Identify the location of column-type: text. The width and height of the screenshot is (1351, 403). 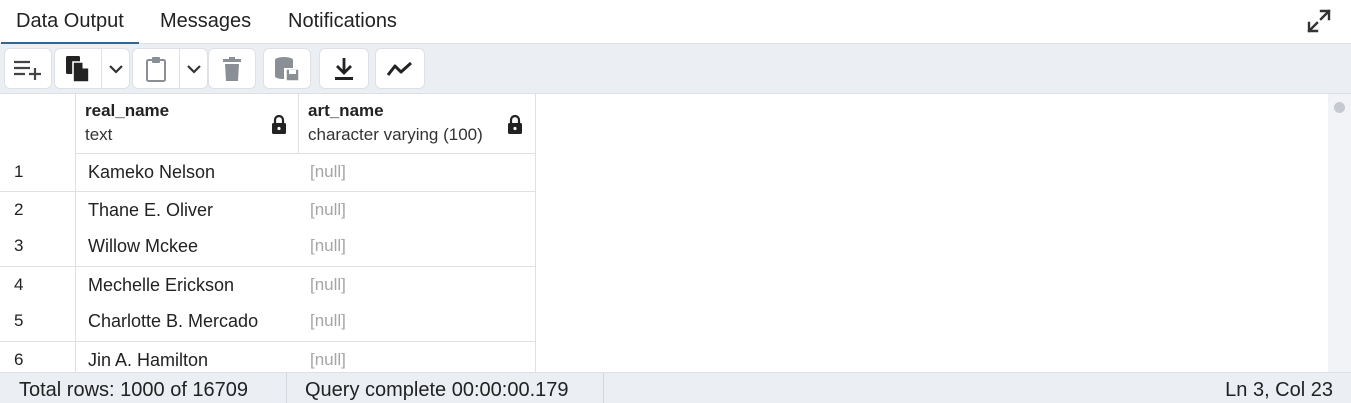
(99, 134).